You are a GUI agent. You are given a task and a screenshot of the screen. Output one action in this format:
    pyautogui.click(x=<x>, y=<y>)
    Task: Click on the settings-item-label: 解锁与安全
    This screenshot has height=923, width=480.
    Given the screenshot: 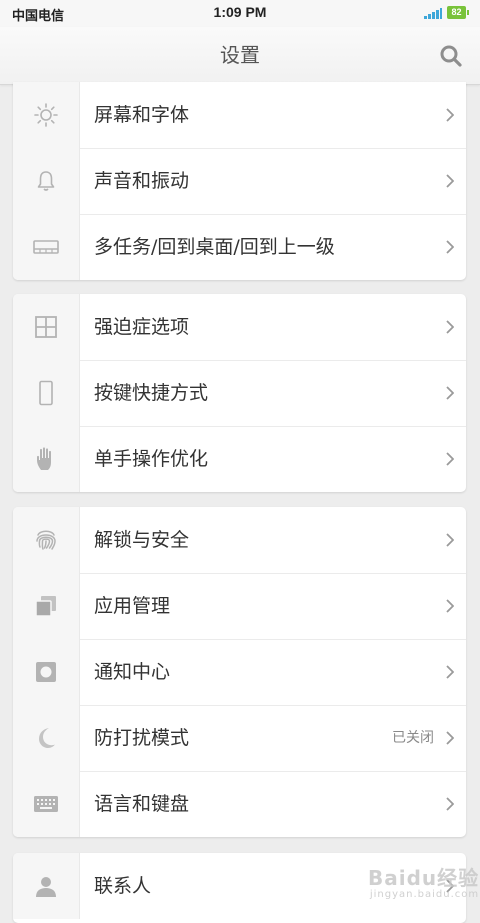 What is the action you would take?
    pyautogui.click(x=142, y=540)
    